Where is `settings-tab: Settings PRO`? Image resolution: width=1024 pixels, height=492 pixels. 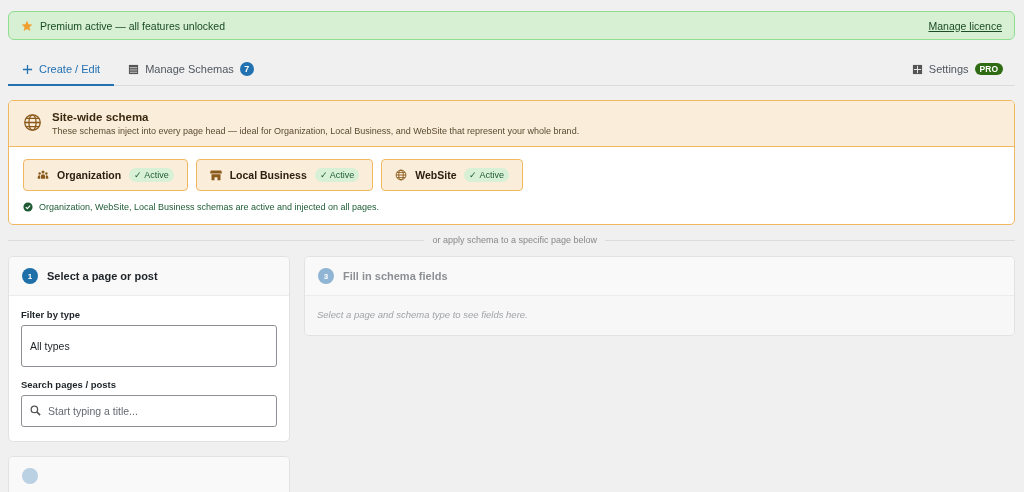 settings-tab: Settings PRO is located at coordinates (956, 70).